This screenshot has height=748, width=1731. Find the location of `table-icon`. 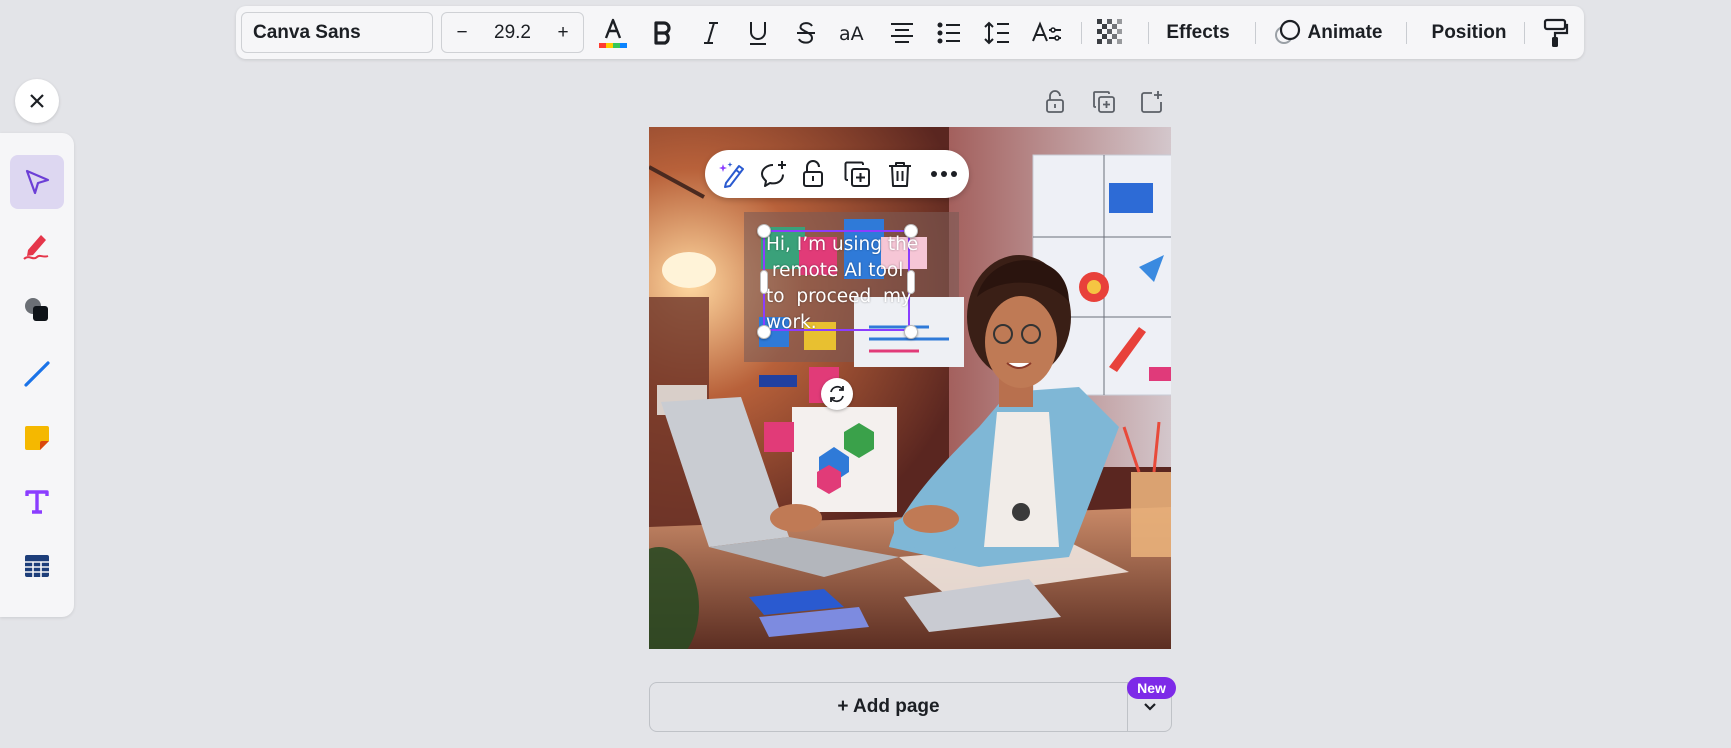

table-icon is located at coordinates (37, 566).